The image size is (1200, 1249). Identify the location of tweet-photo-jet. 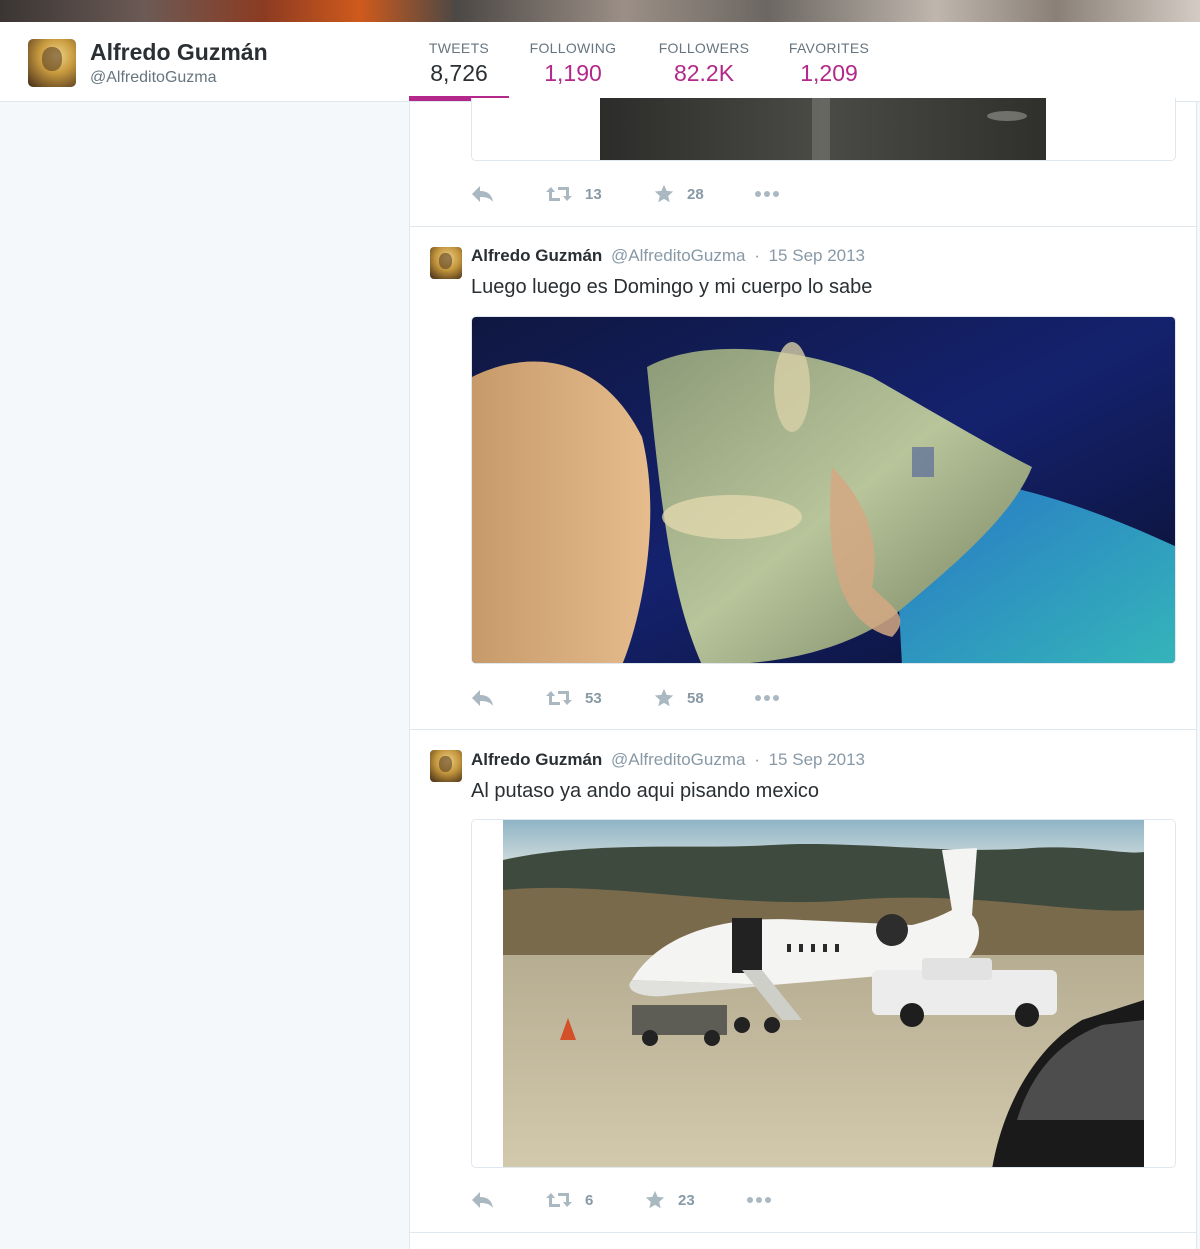
(823, 993).